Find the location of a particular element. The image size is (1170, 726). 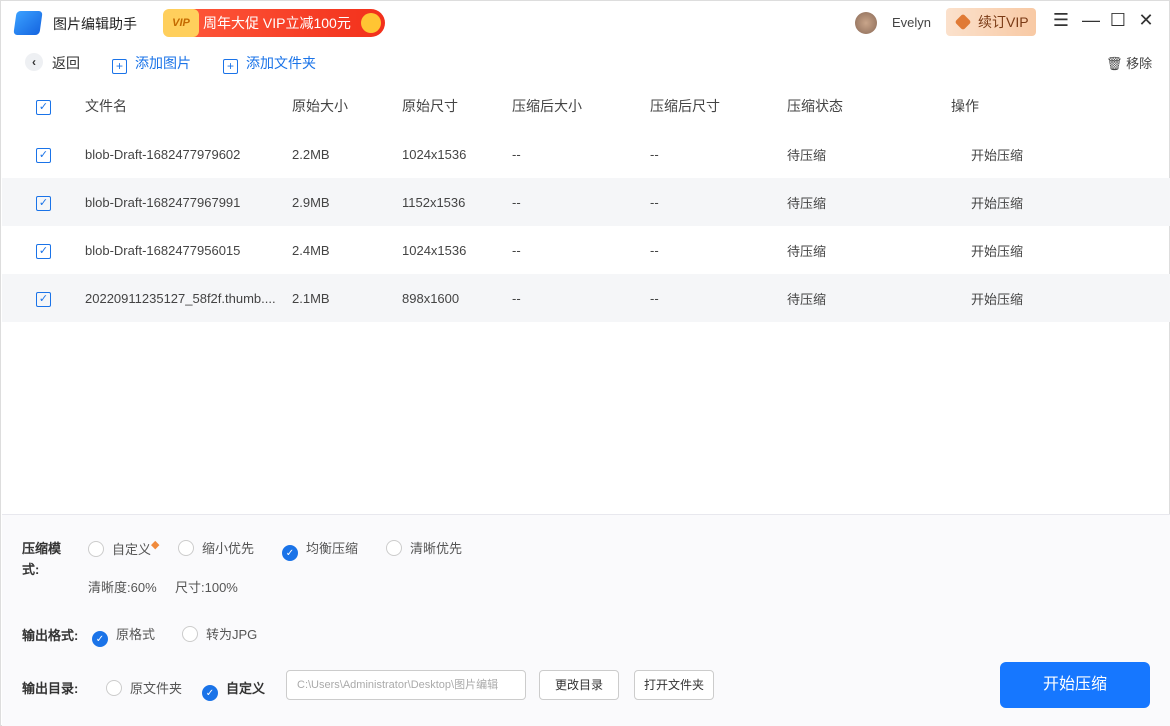

format-jpg: 转为JPG is located at coordinates (219, 633).